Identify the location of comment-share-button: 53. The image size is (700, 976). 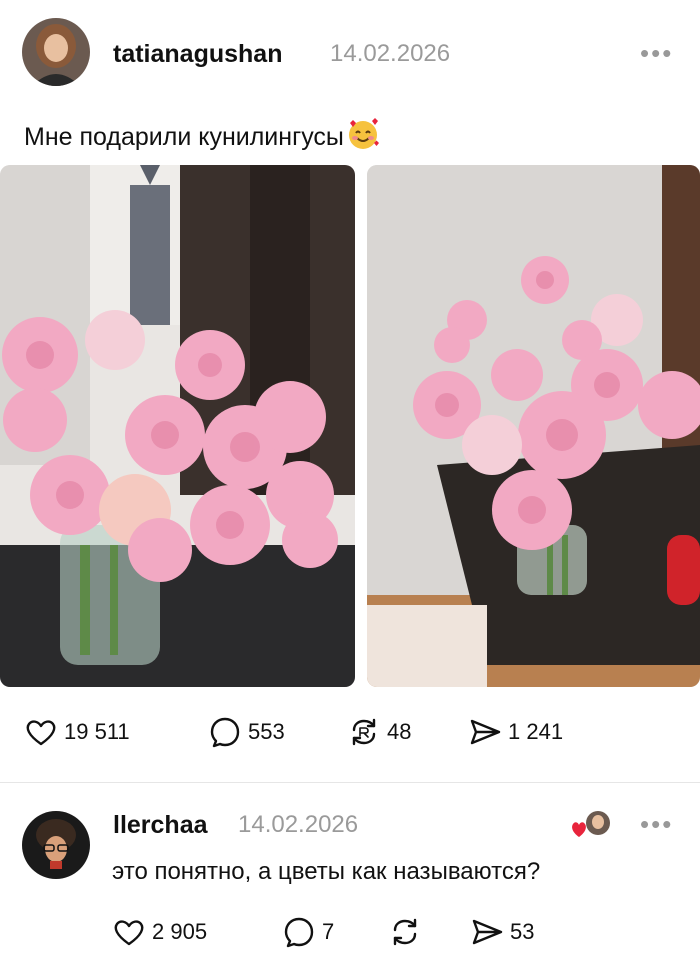
(502, 932).